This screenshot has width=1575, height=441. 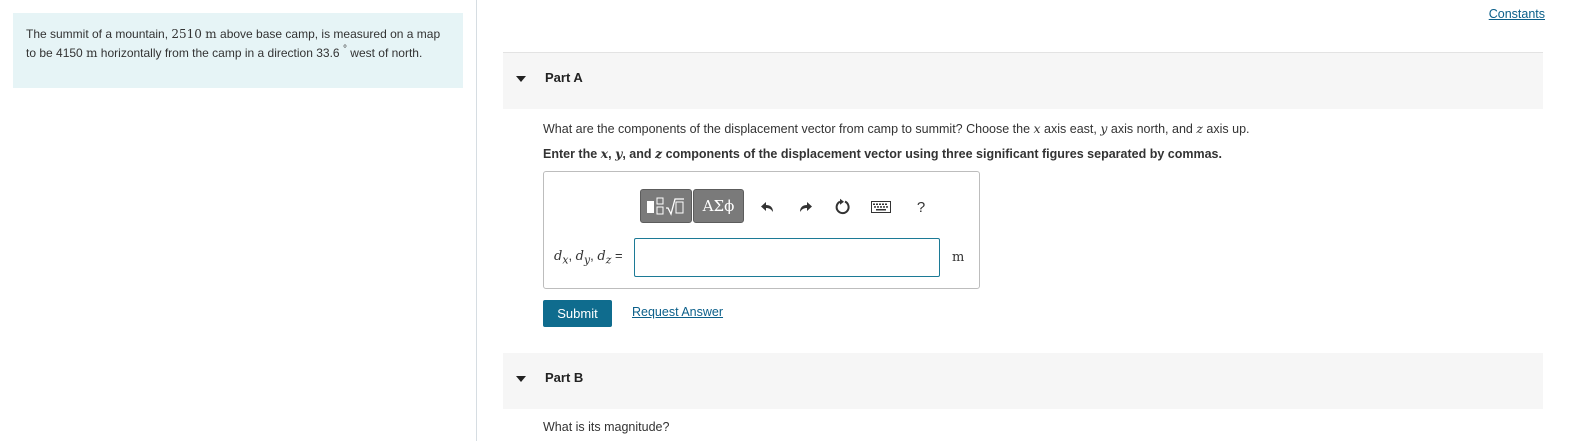 What do you see at coordinates (787, 257) in the screenshot?
I see `answer-input` at bounding box center [787, 257].